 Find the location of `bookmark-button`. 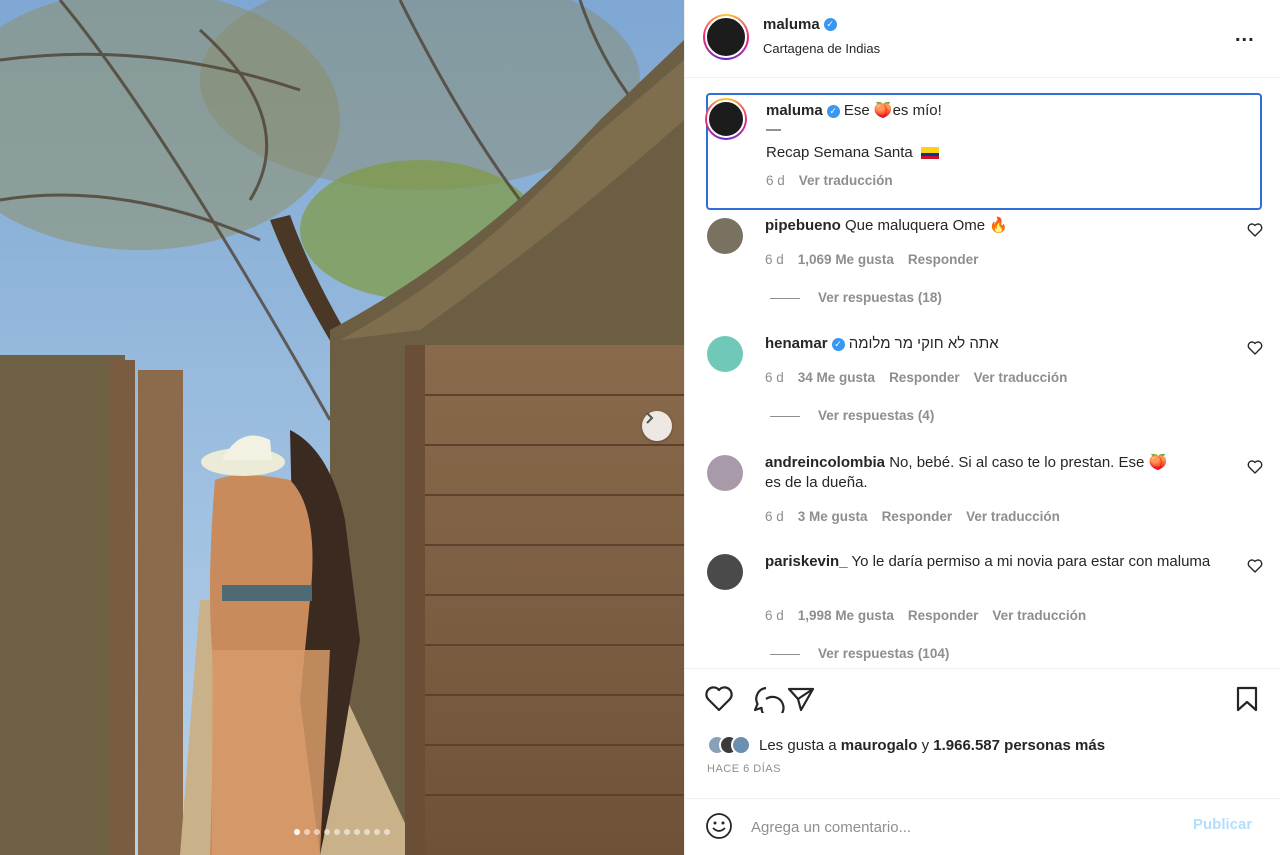

bookmark-button is located at coordinates (1247, 701).